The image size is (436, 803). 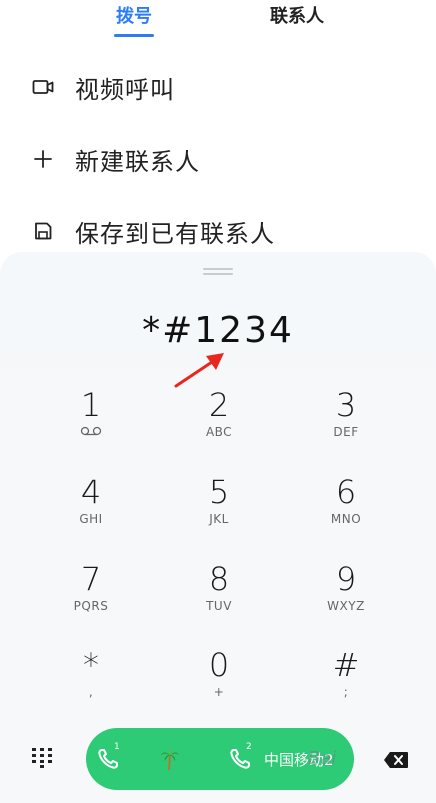 I want to click on key-digit: 4, so click(x=91, y=492).